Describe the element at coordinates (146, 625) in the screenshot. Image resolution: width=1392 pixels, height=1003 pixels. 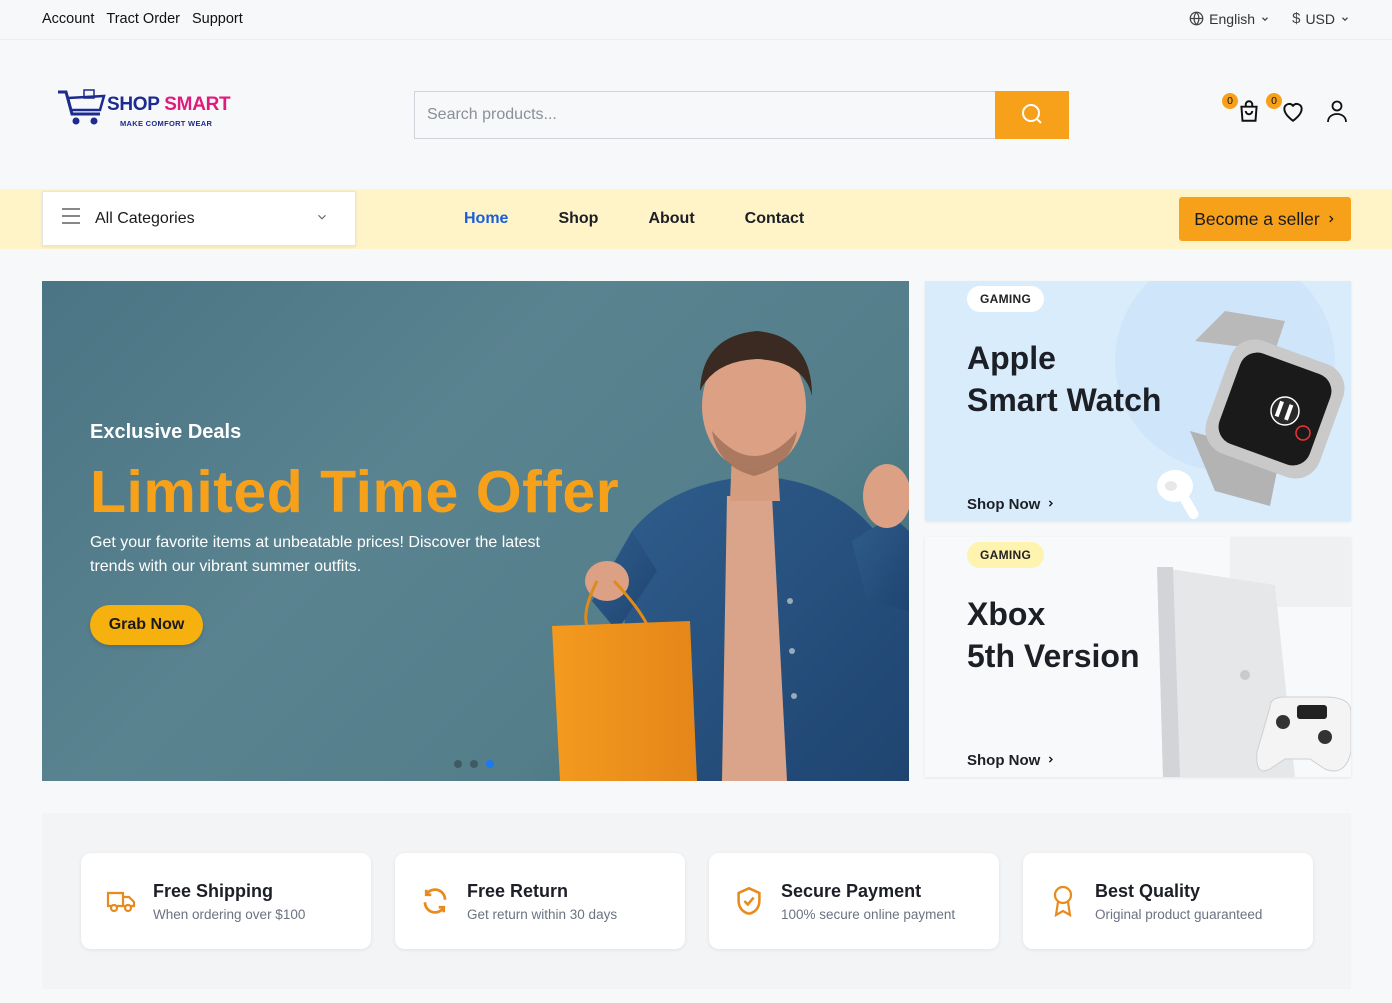
I see `grab-now-button: Grab Now` at that location.